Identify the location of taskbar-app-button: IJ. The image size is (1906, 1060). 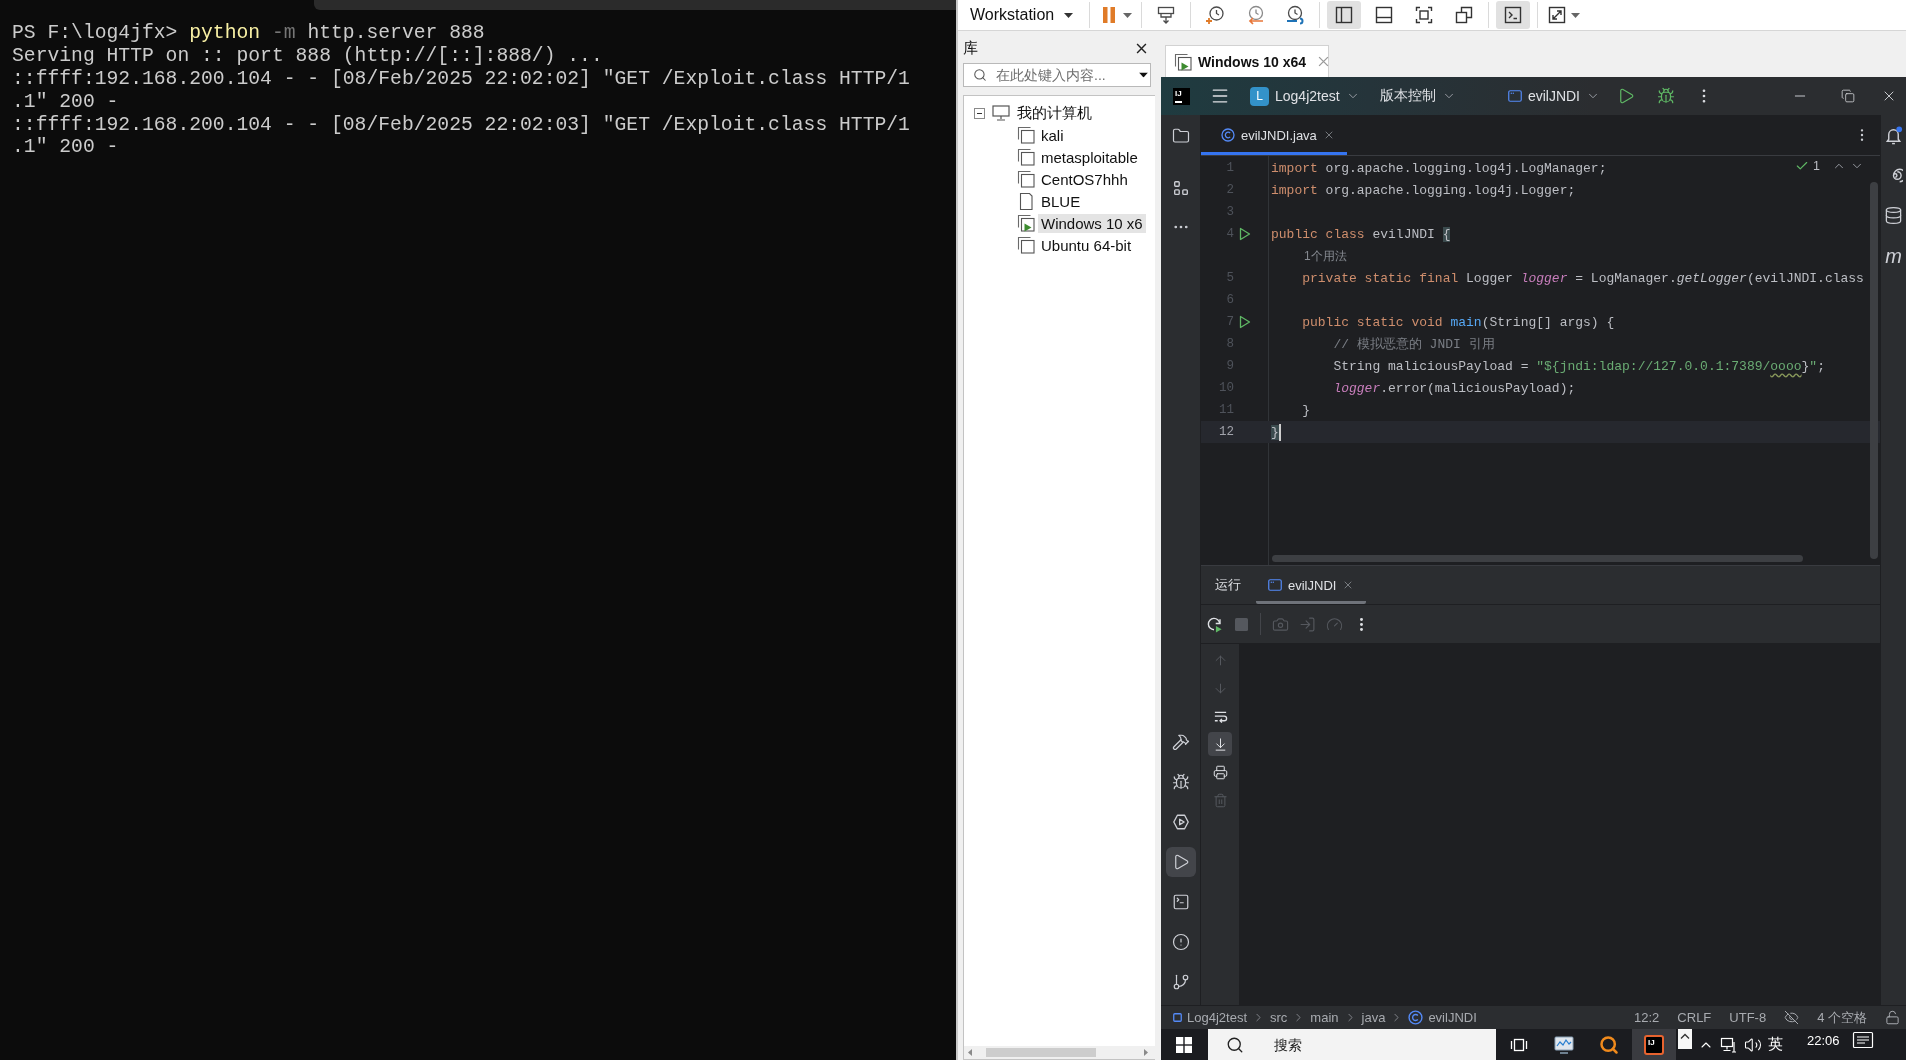
(1654, 1044).